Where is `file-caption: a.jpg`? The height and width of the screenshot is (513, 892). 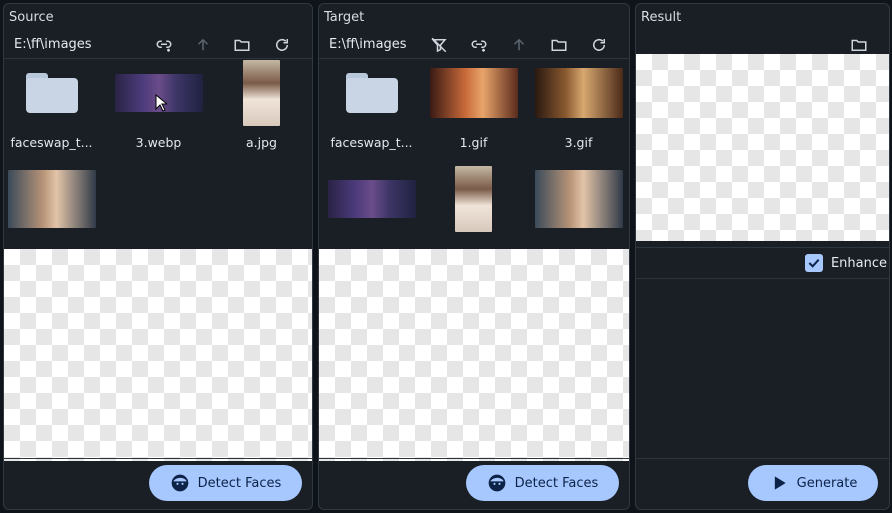 file-caption: a.jpg is located at coordinates (261, 142).